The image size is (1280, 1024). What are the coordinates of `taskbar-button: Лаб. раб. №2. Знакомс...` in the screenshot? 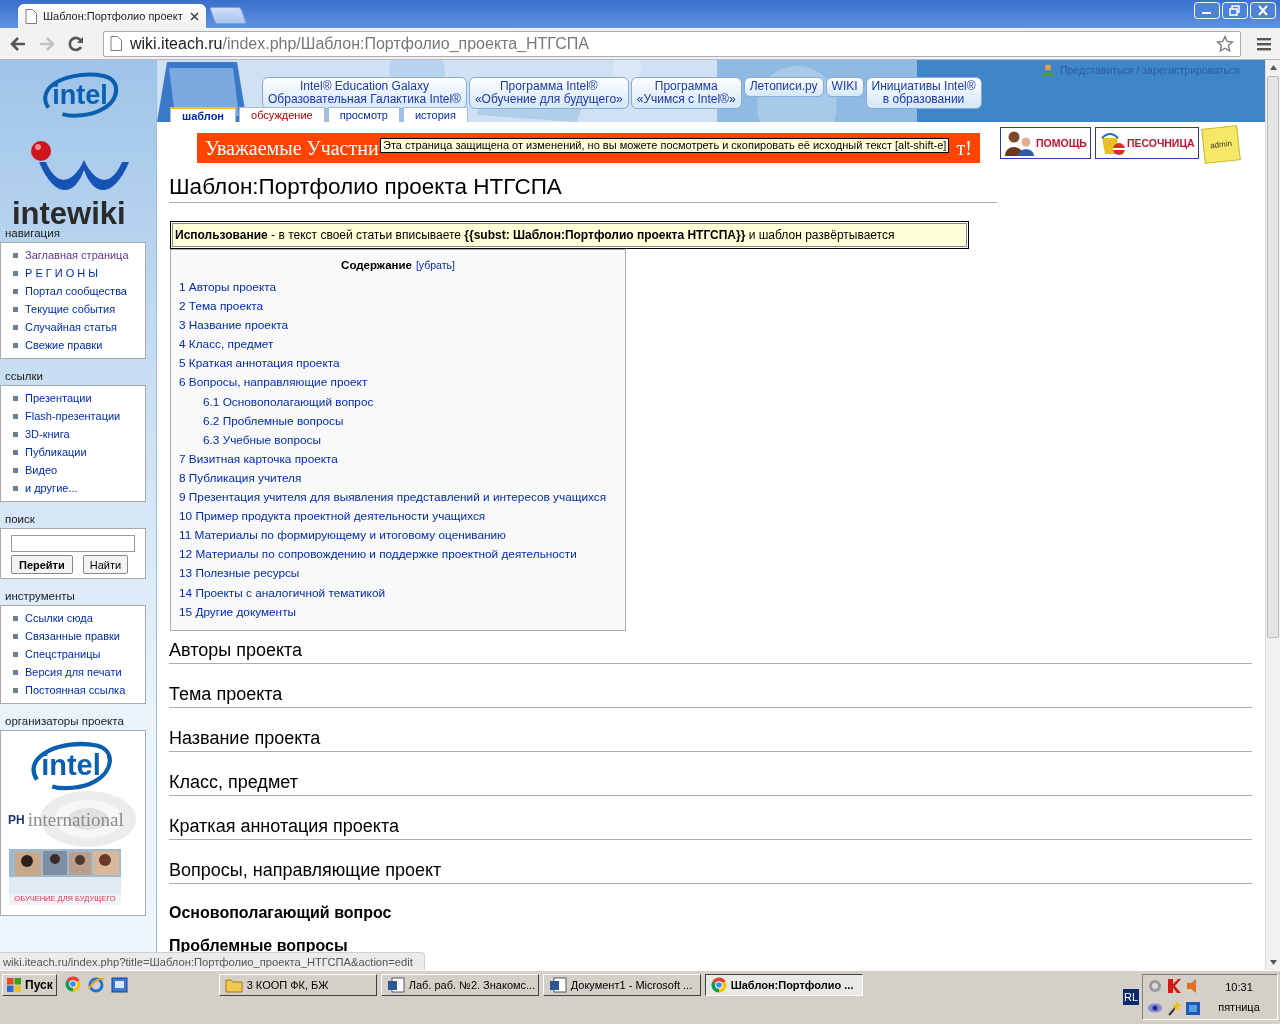 It's located at (459, 985).